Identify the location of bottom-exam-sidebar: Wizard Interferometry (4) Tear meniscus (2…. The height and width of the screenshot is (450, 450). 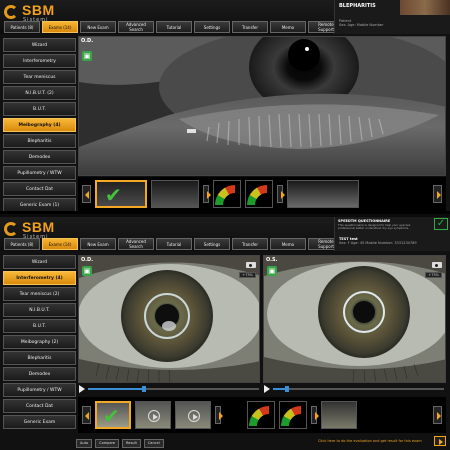
(39, 342).